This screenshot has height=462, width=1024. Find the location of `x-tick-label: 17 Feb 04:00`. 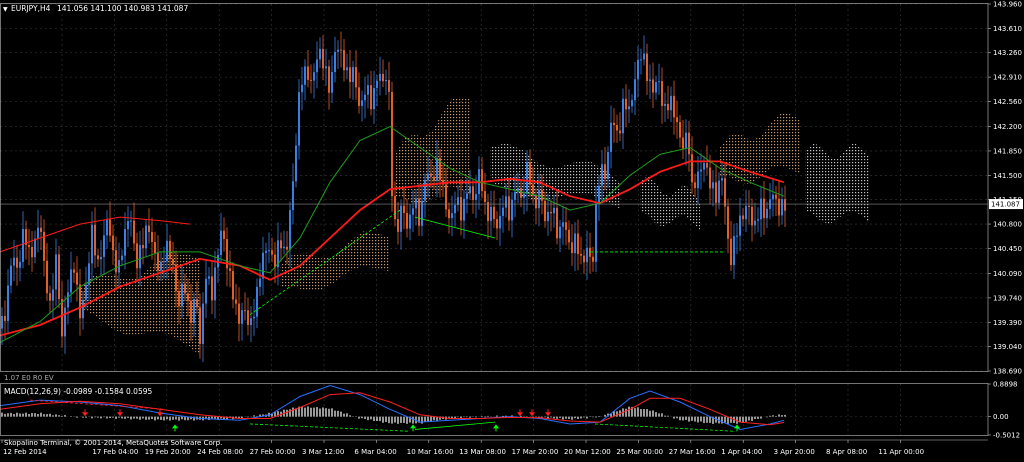

x-tick-label: 17 Feb 04:00 is located at coordinates (115, 452).